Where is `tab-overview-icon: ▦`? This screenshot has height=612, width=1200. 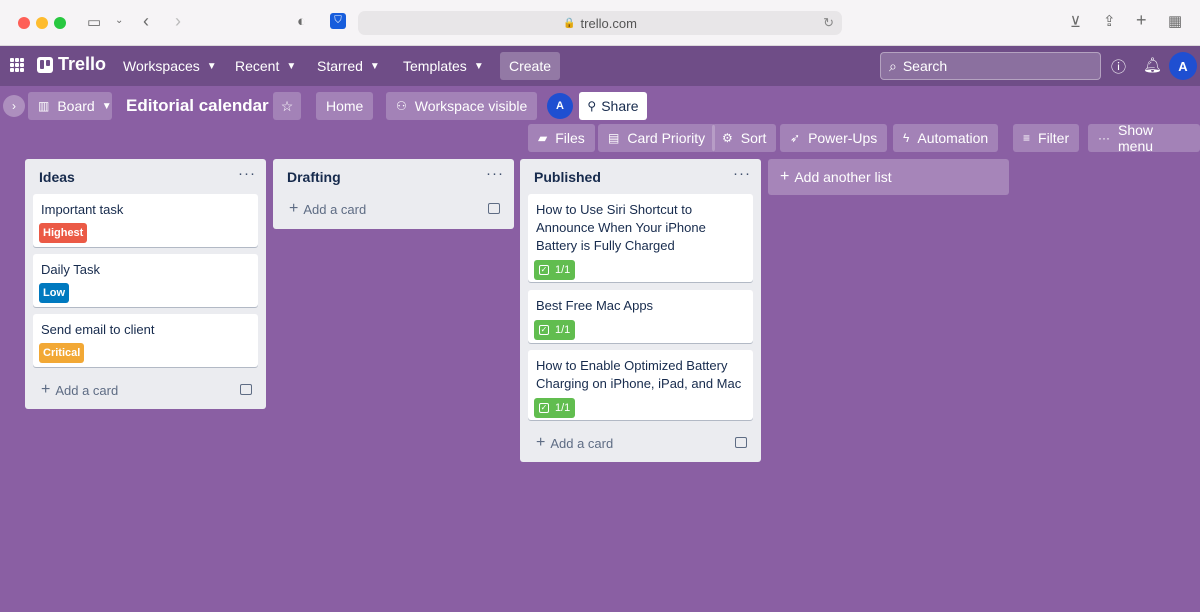
tab-overview-icon: ▦ is located at coordinates (1175, 21).